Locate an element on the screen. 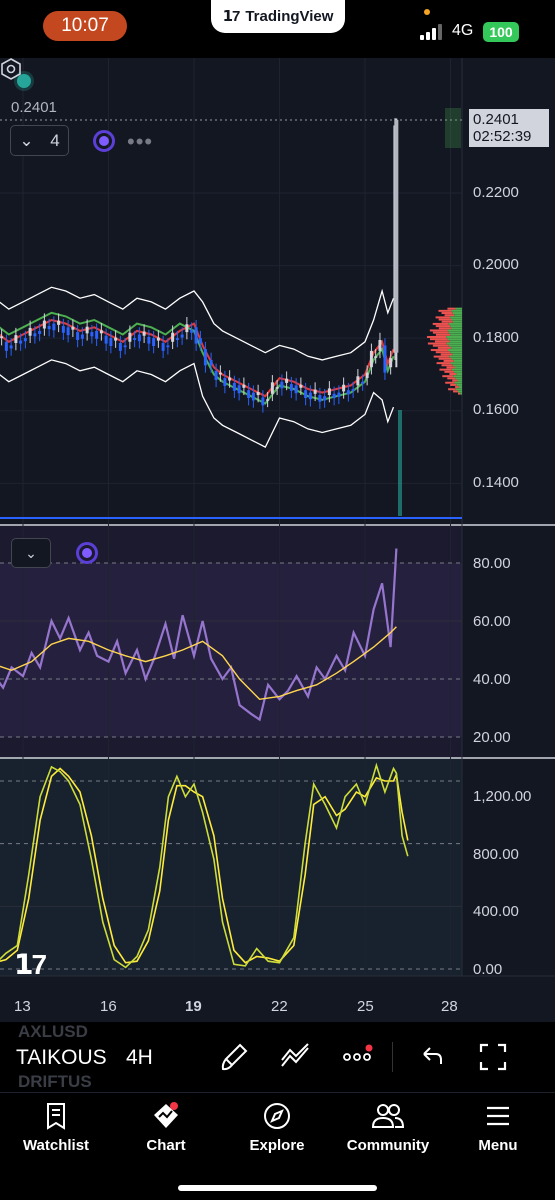  tab-watchlist: Watchlist is located at coordinates (56, 1132).